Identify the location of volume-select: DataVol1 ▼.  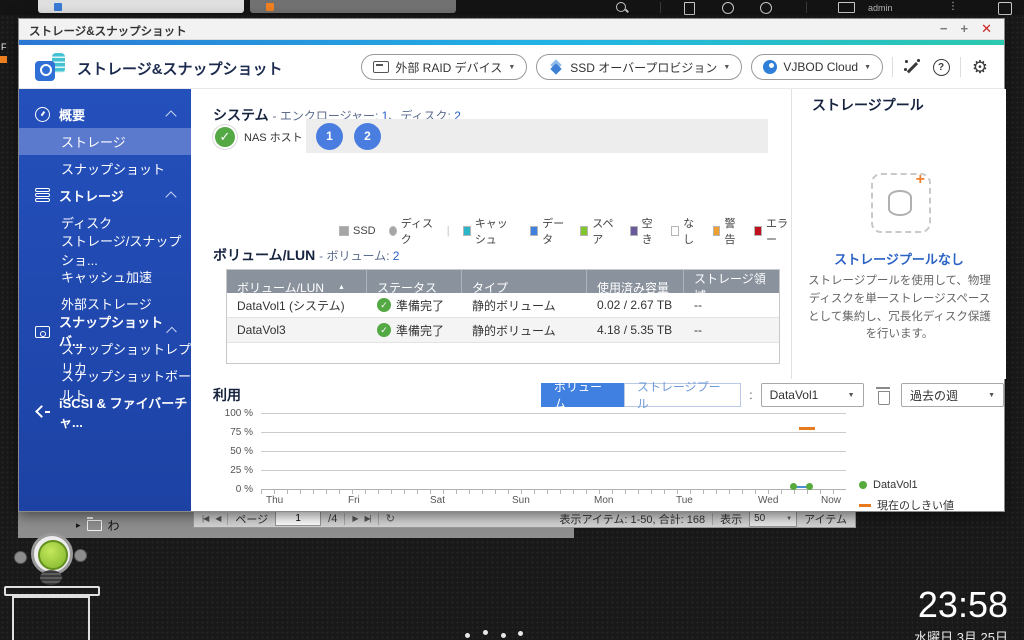
(812, 395).